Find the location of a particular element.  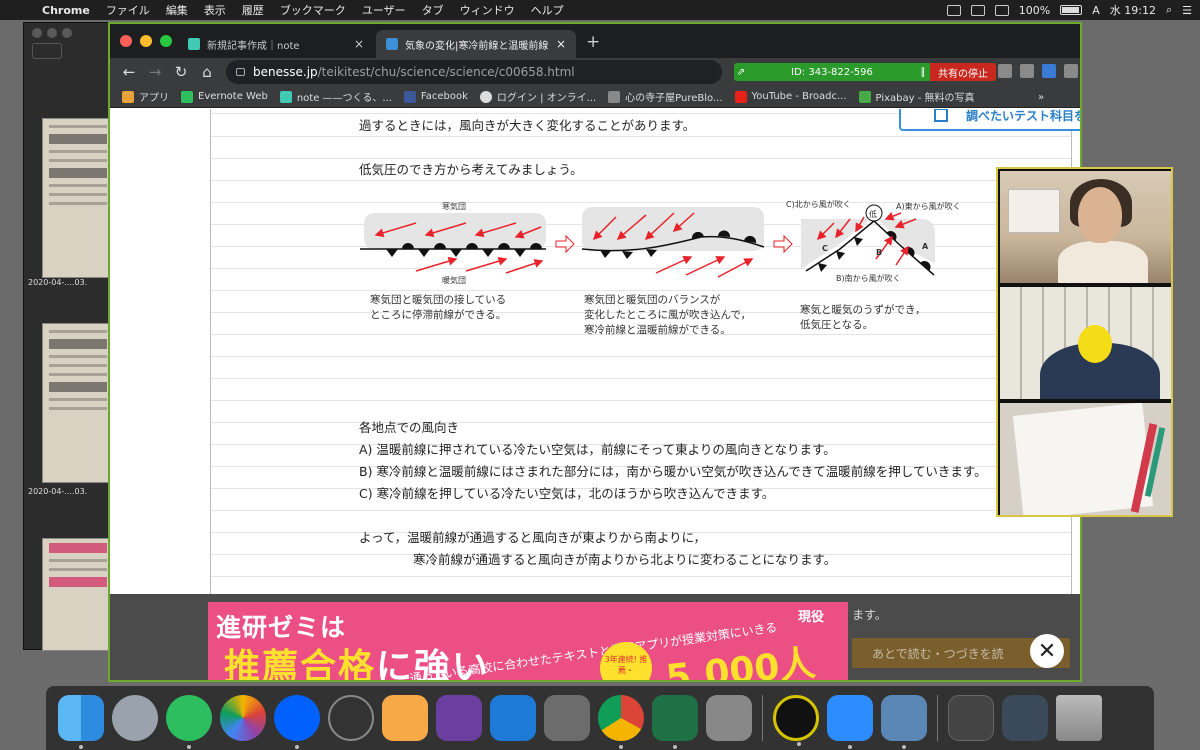

menu-tab: タブ is located at coordinates (433, 10).